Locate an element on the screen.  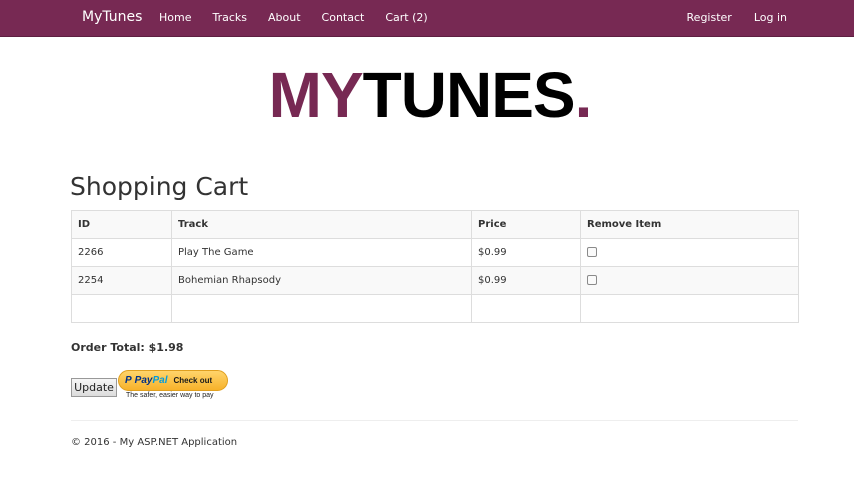
table-header-row: ID Track Price Remove Item is located at coordinates (435, 224).